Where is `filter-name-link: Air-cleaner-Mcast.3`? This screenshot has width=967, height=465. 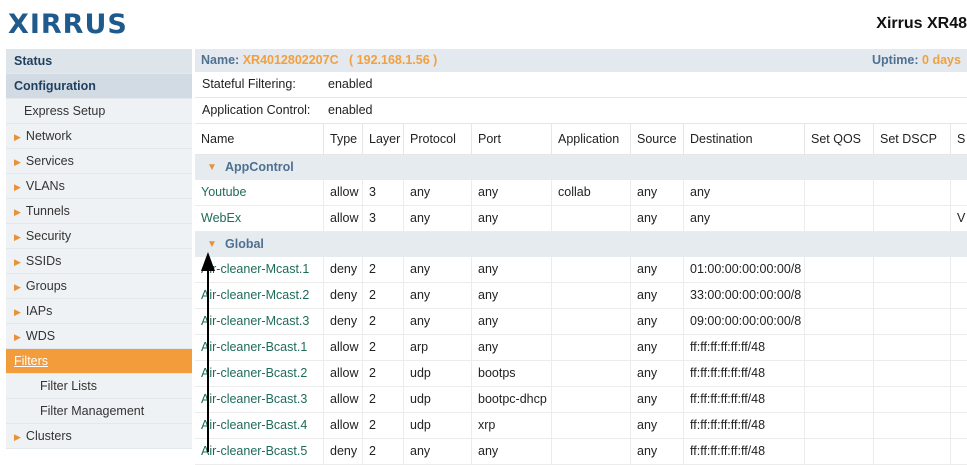 filter-name-link: Air-cleaner-Mcast.3 is located at coordinates (259, 321).